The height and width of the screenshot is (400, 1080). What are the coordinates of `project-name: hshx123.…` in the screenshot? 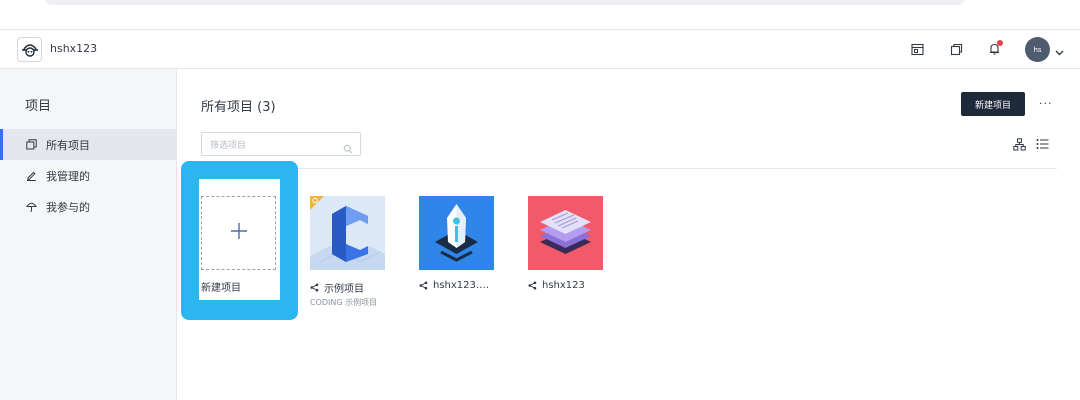 It's located at (454, 285).